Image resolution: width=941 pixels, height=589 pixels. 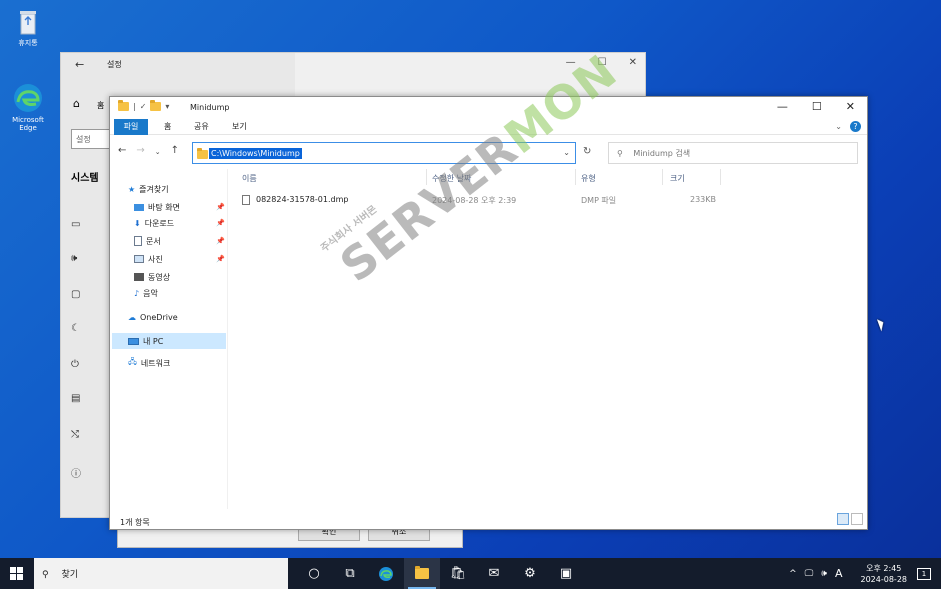 What do you see at coordinates (167, 126) in the screenshot?
I see `tab-home: 홈` at bounding box center [167, 126].